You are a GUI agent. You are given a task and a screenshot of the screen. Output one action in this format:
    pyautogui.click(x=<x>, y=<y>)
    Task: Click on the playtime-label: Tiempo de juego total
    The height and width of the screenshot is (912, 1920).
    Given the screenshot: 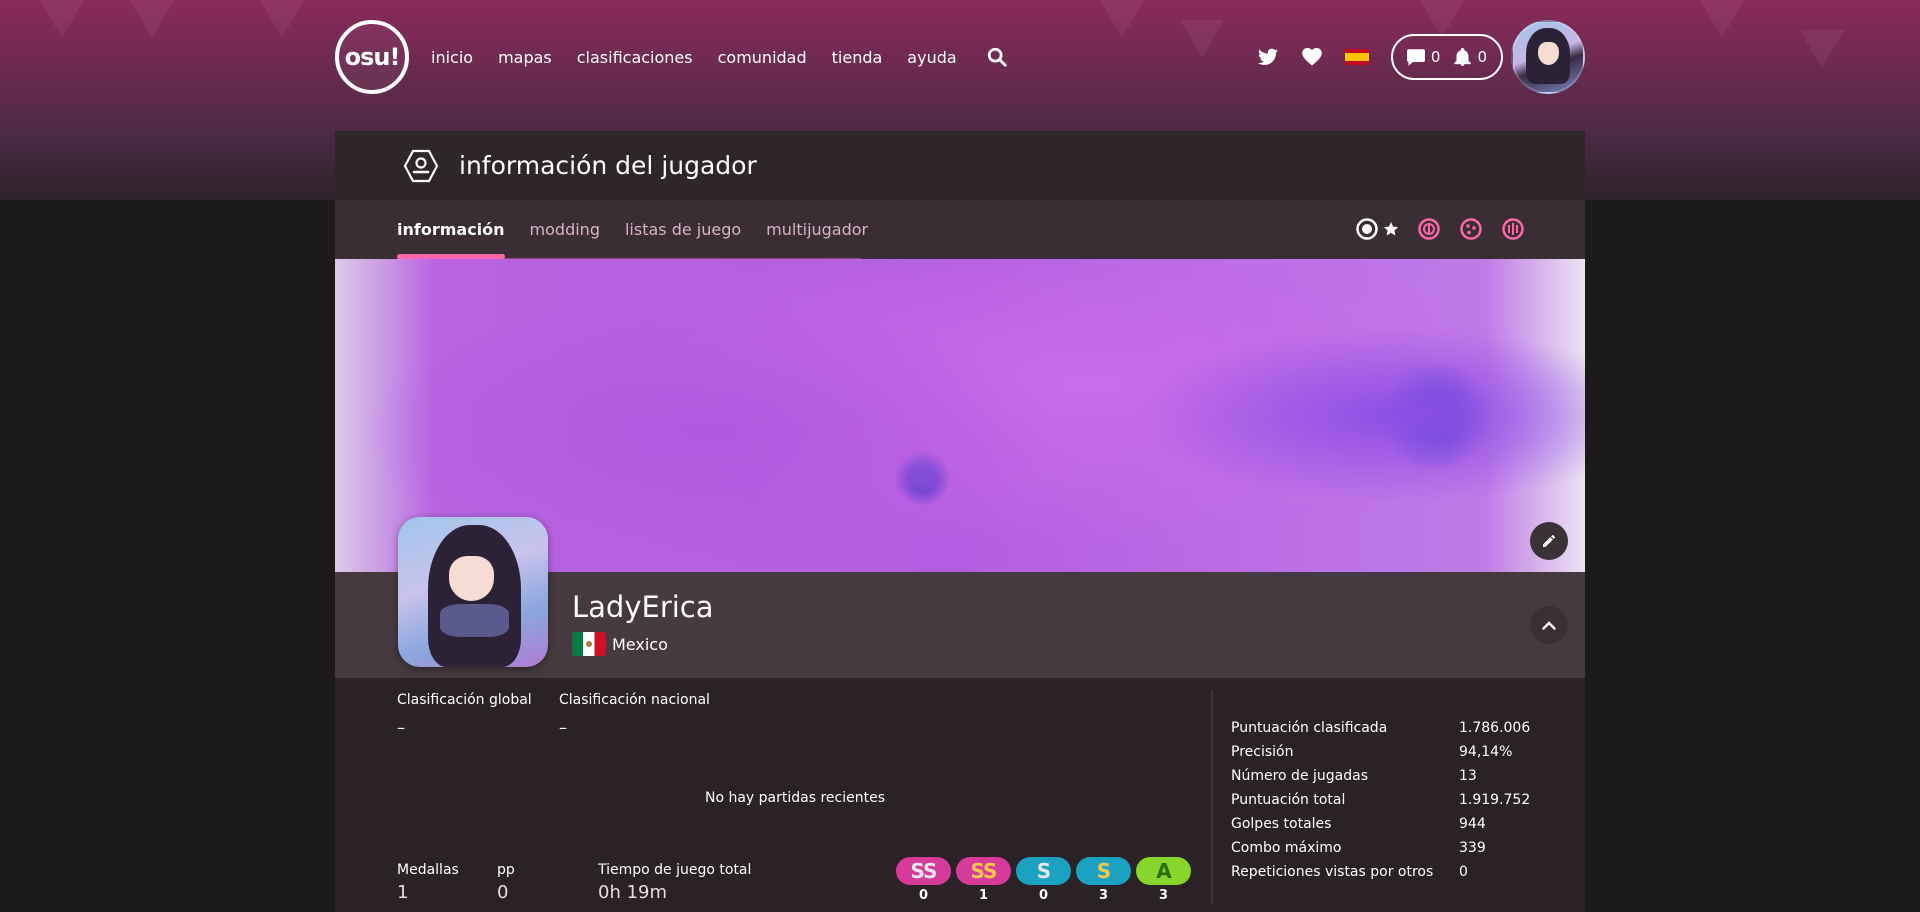 What is the action you would take?
    pyautogui.click(x=675, y=870)
    